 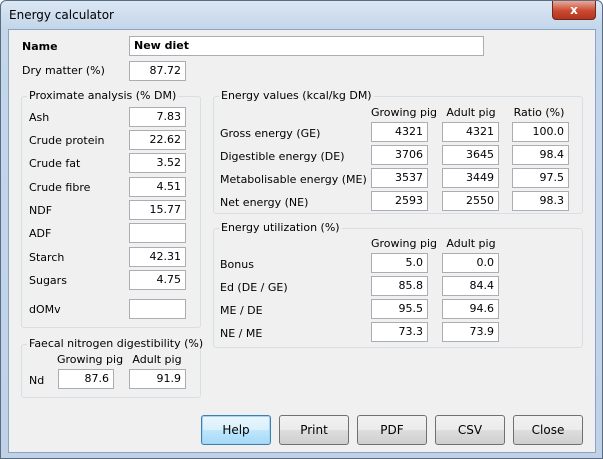 What do you see at coordinates (157, 210) in the screenshot?
I see `ndf-input: 15.77` at bounding box center [157, 210].